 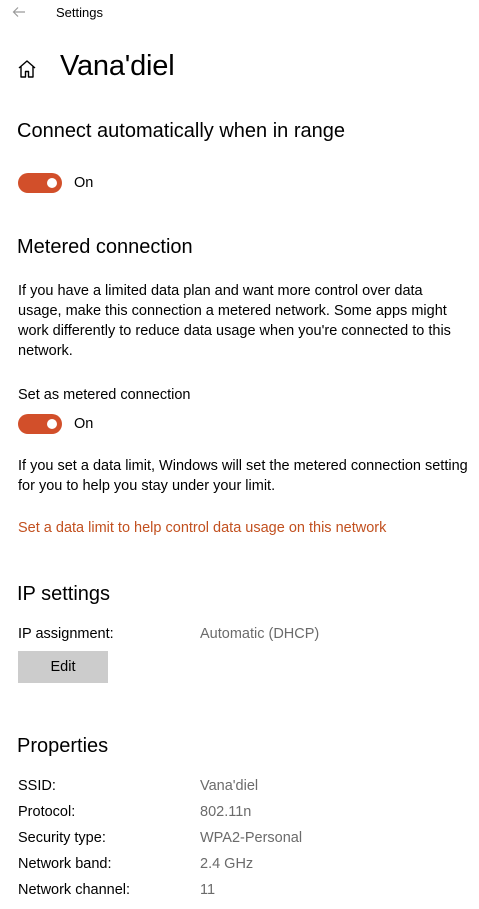 What do you see at coordinates (64, 594) in the screenshot?
I see `ip-settings-heading: IP settings` at bounding box center [64, 594].